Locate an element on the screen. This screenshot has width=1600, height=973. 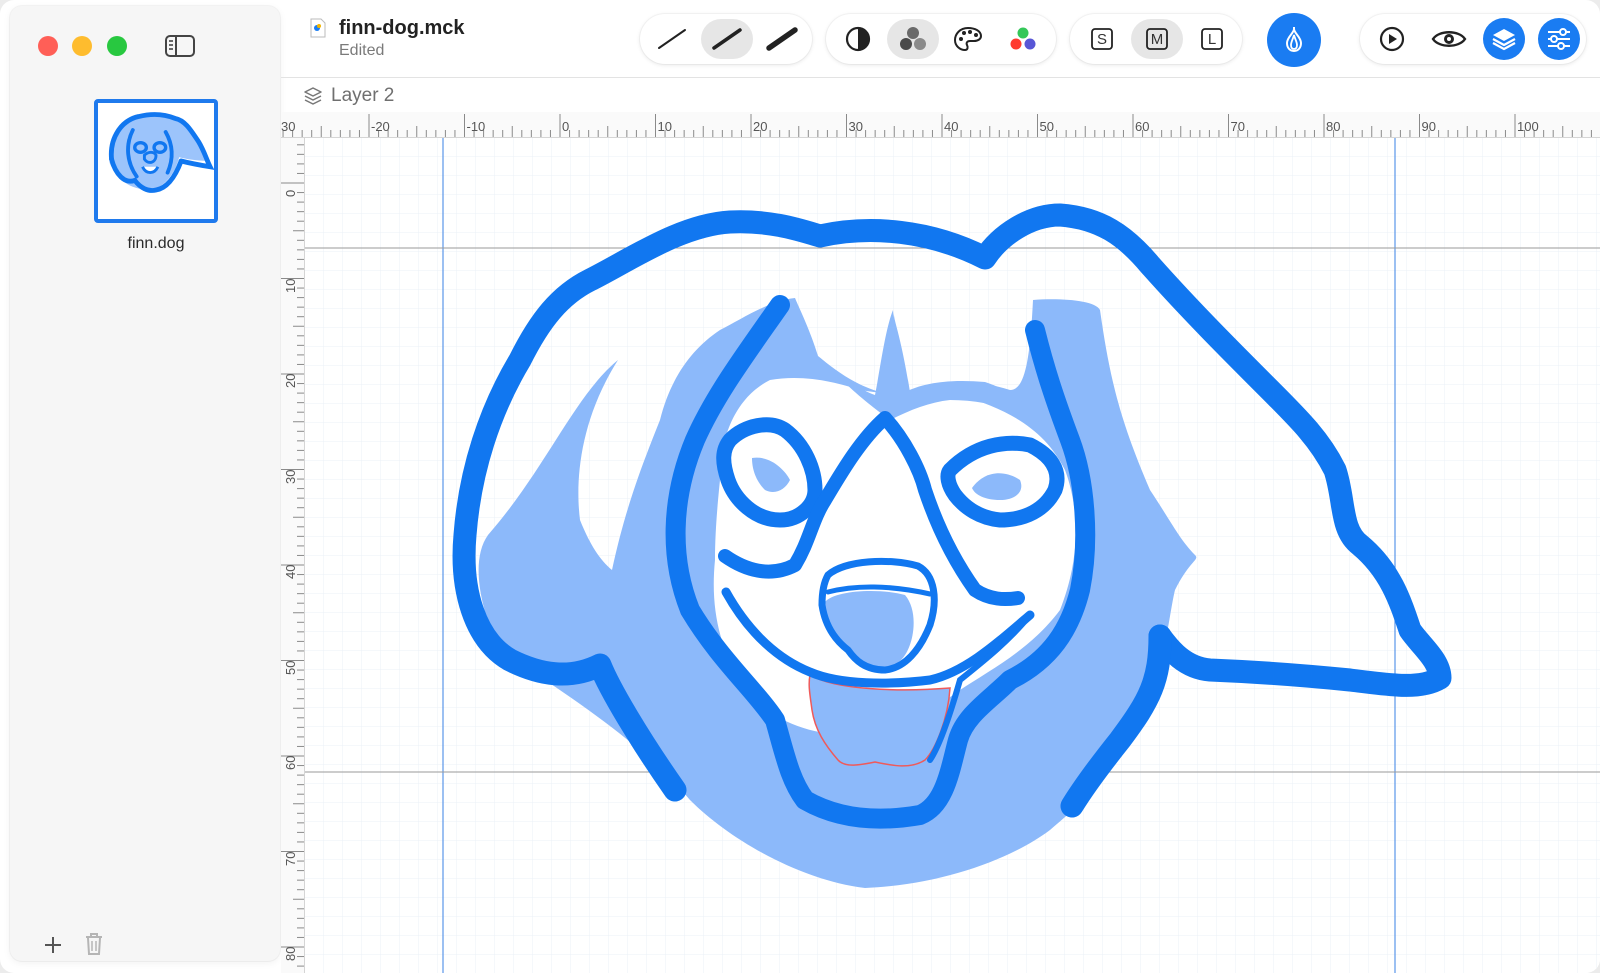
contrast-button is located at coordinates (858, 39).